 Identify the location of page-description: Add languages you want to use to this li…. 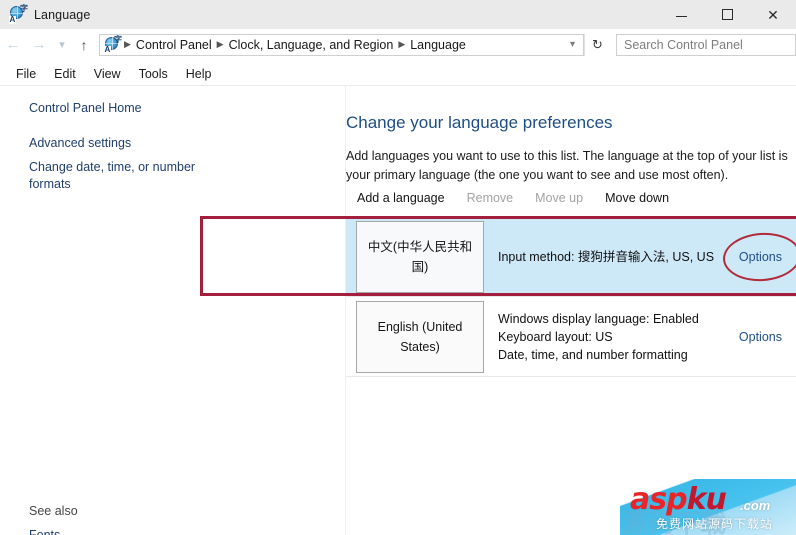
(567, 165).